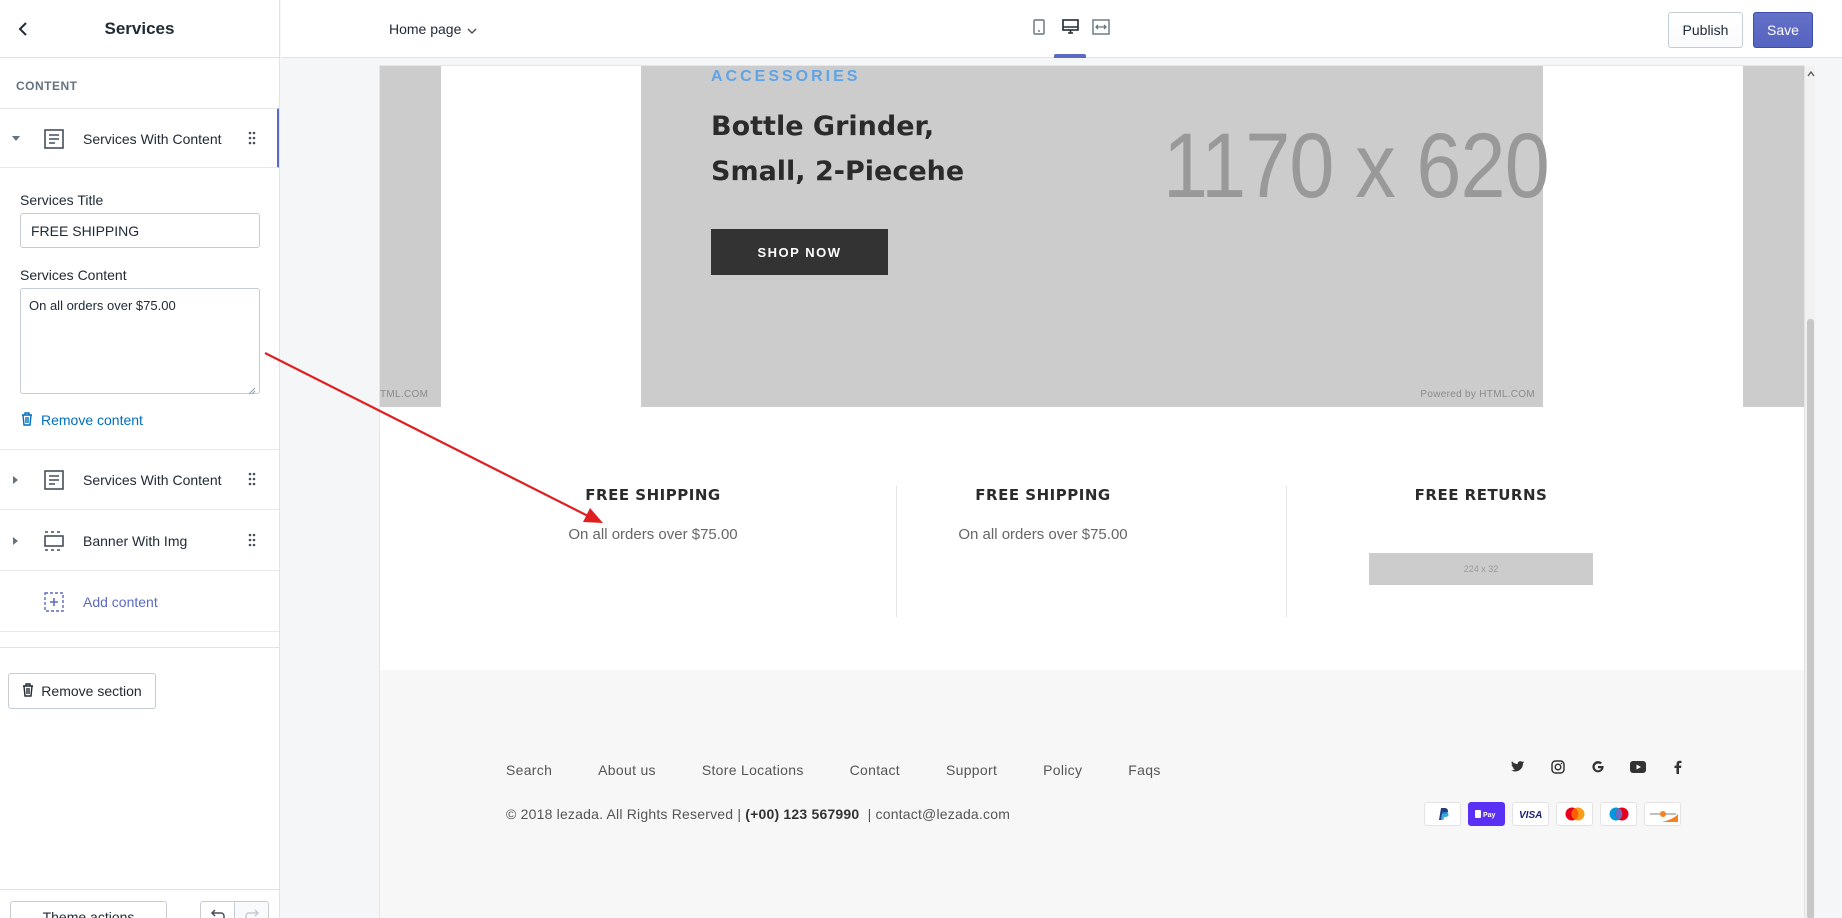 The image size is (1842, 918). What do you see at coordinates (1356, 166) in the screenshot?
I see `placeholder-size-text: 1170 x 620` at bounding box center [1356, 166].